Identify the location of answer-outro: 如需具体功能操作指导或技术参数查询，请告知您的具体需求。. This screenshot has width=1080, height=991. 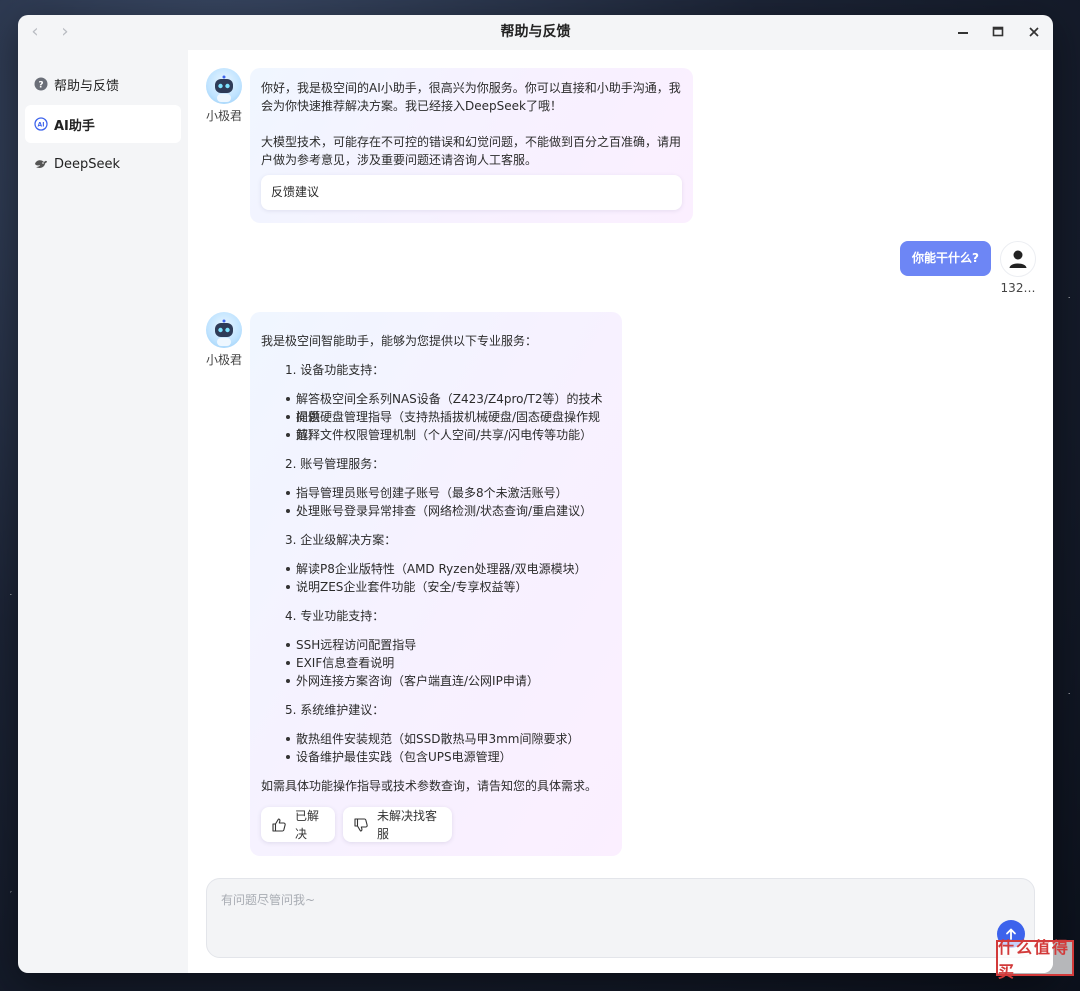
(429, 786).